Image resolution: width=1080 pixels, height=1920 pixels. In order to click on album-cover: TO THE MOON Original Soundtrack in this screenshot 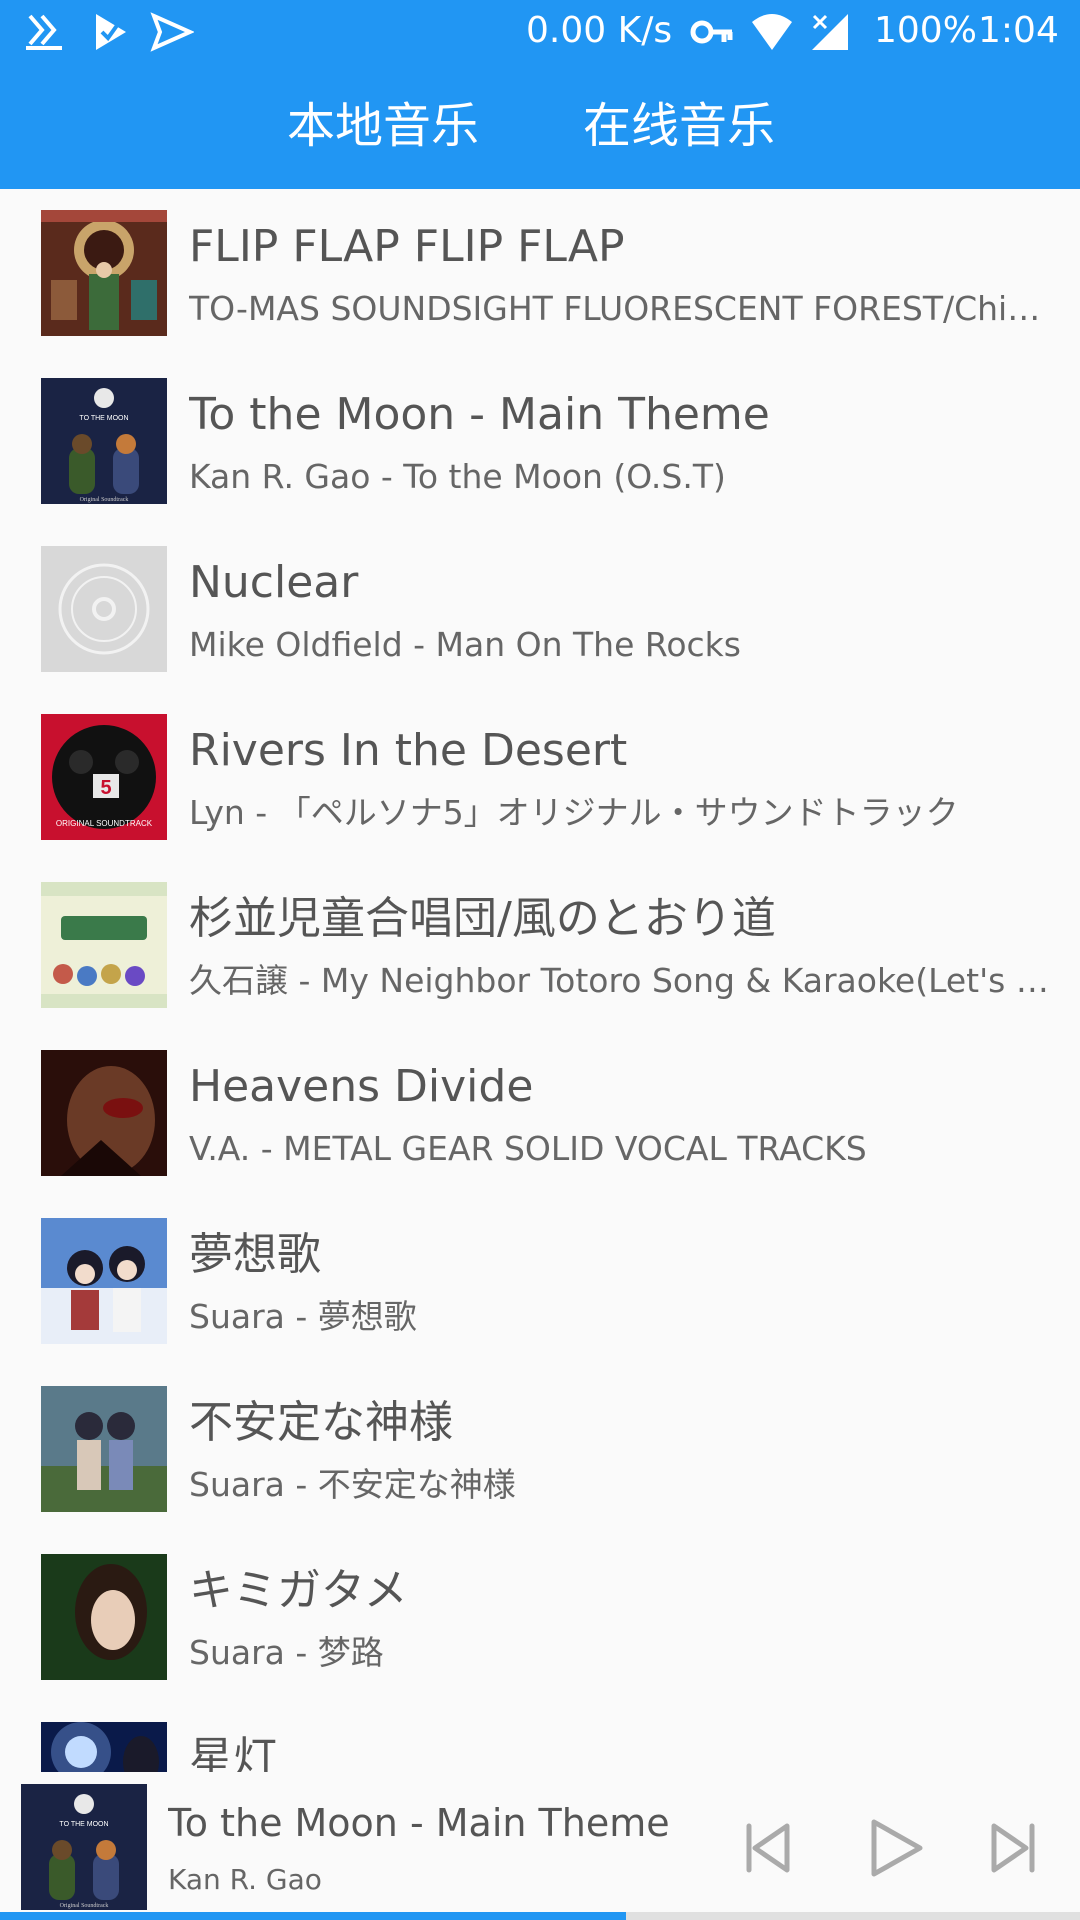, I will do `click(104, 441)`.